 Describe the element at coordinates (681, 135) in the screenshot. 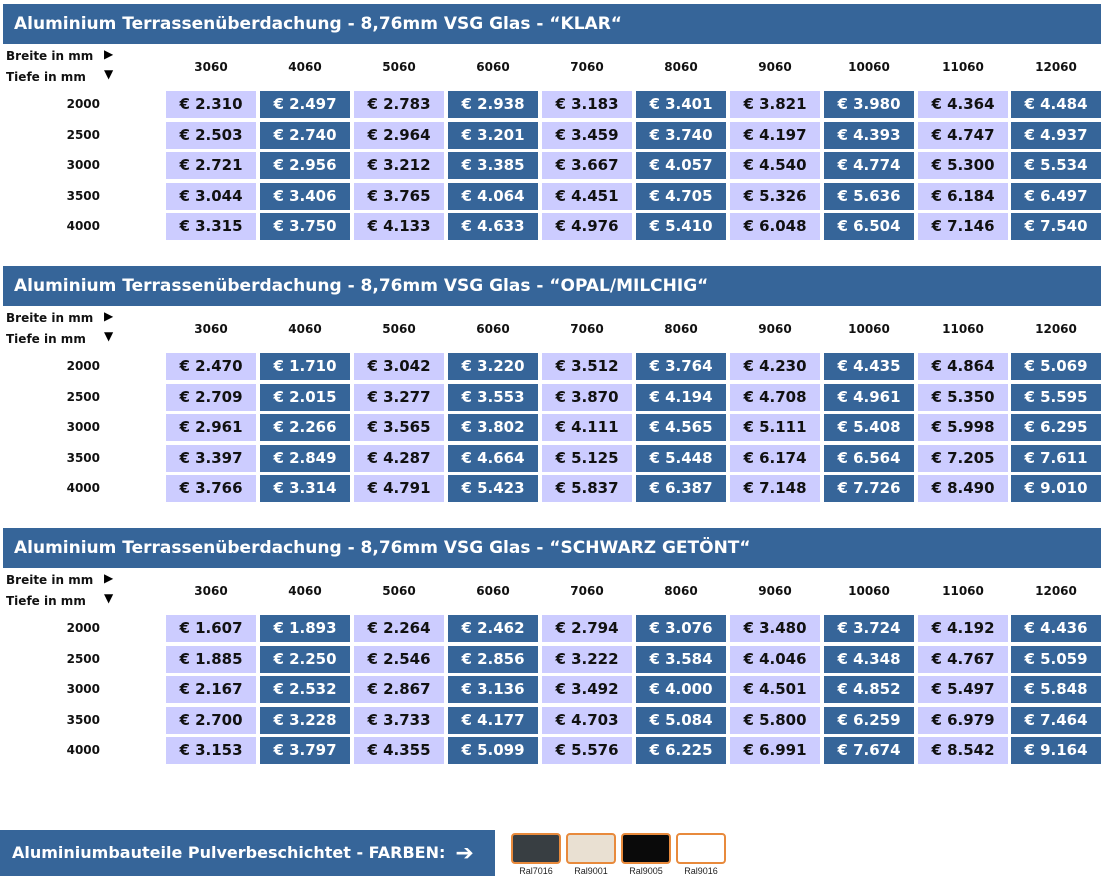

I see `price-cell: € 3.740` at that location.